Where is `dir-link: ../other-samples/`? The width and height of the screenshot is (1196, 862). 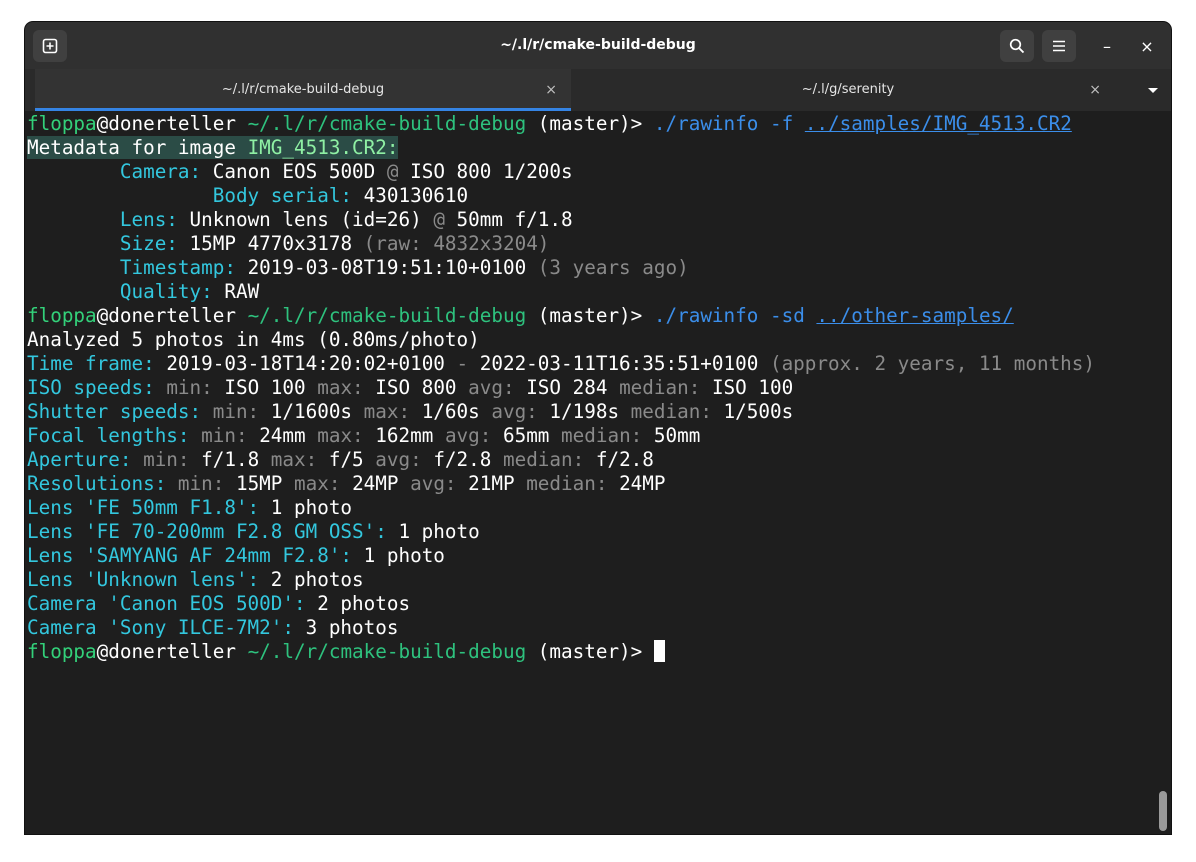 dir-link: ../other-samples/ is located at coordinates (914, 315).